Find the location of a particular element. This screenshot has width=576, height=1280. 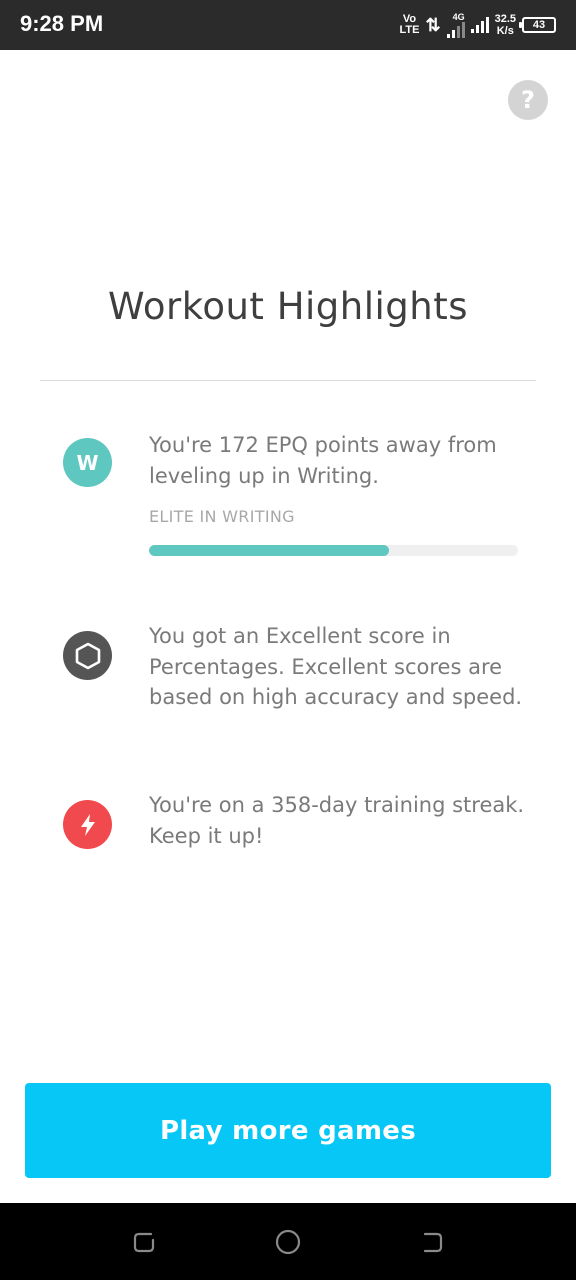

question-mark-icon: ? is located at coordinates (528, 100).